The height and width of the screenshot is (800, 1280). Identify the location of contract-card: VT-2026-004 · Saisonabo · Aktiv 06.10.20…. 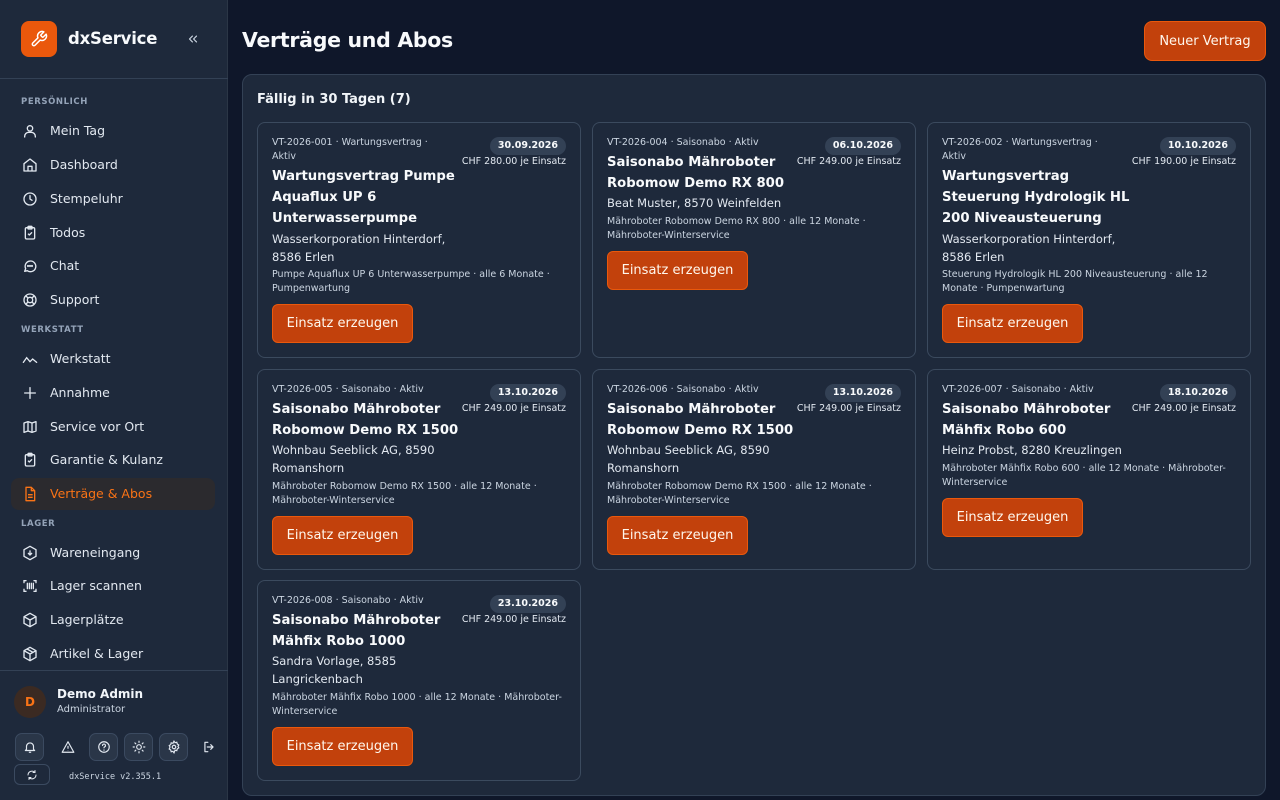
(754, 240).